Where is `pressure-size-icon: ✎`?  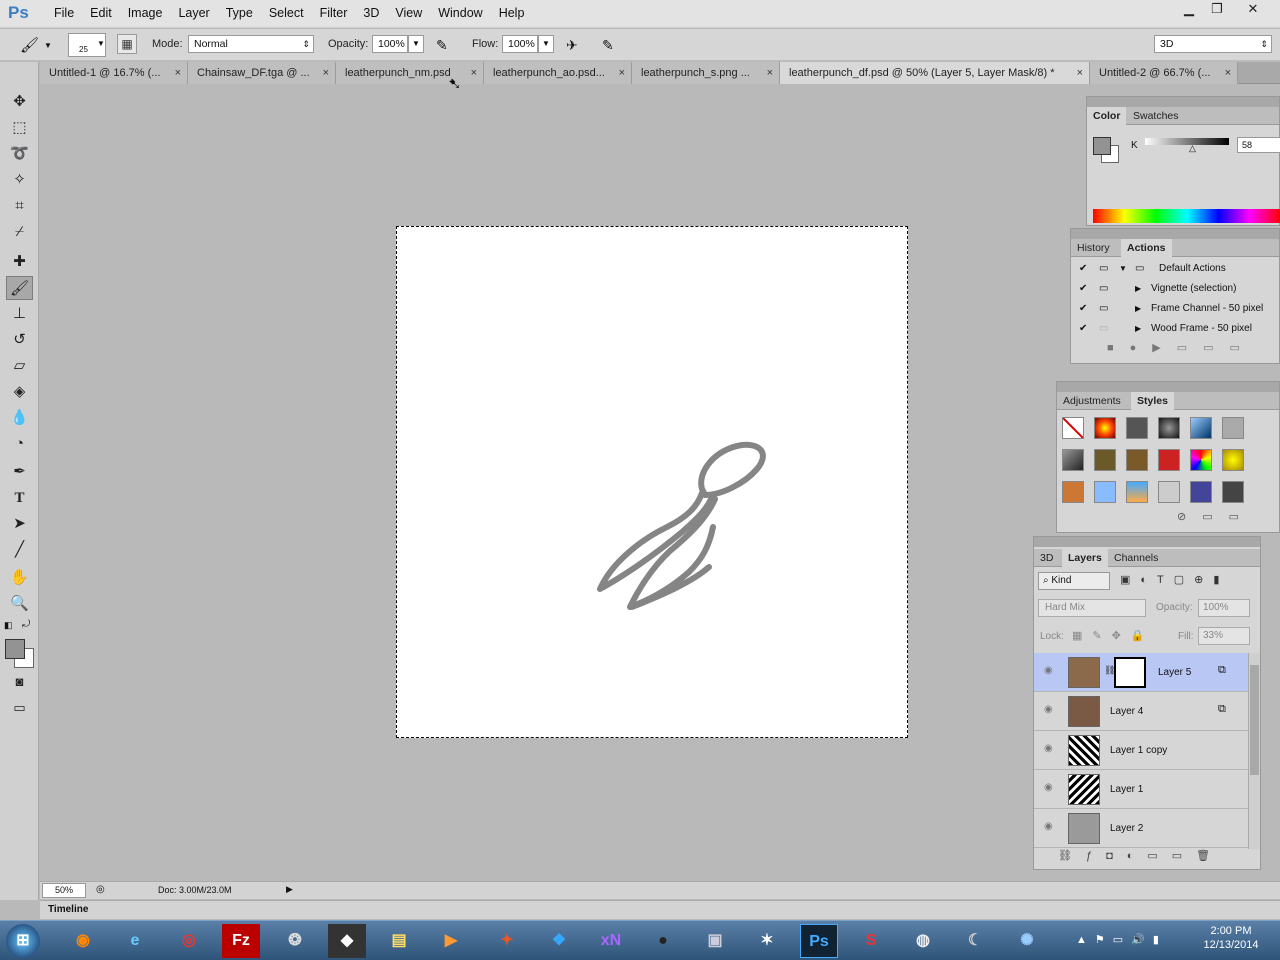
pressure-size-icon: ✎ is located at coordinates (608, 45).